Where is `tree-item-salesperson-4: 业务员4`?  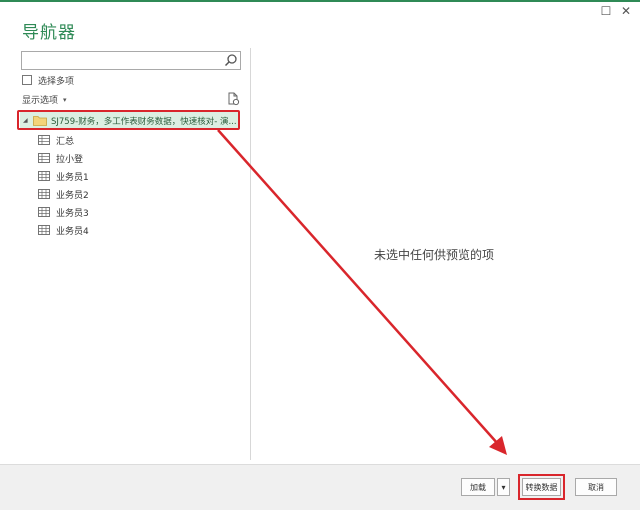 tree-item-salesperson-4: 业务员4 is located at coordinates (63, 230).